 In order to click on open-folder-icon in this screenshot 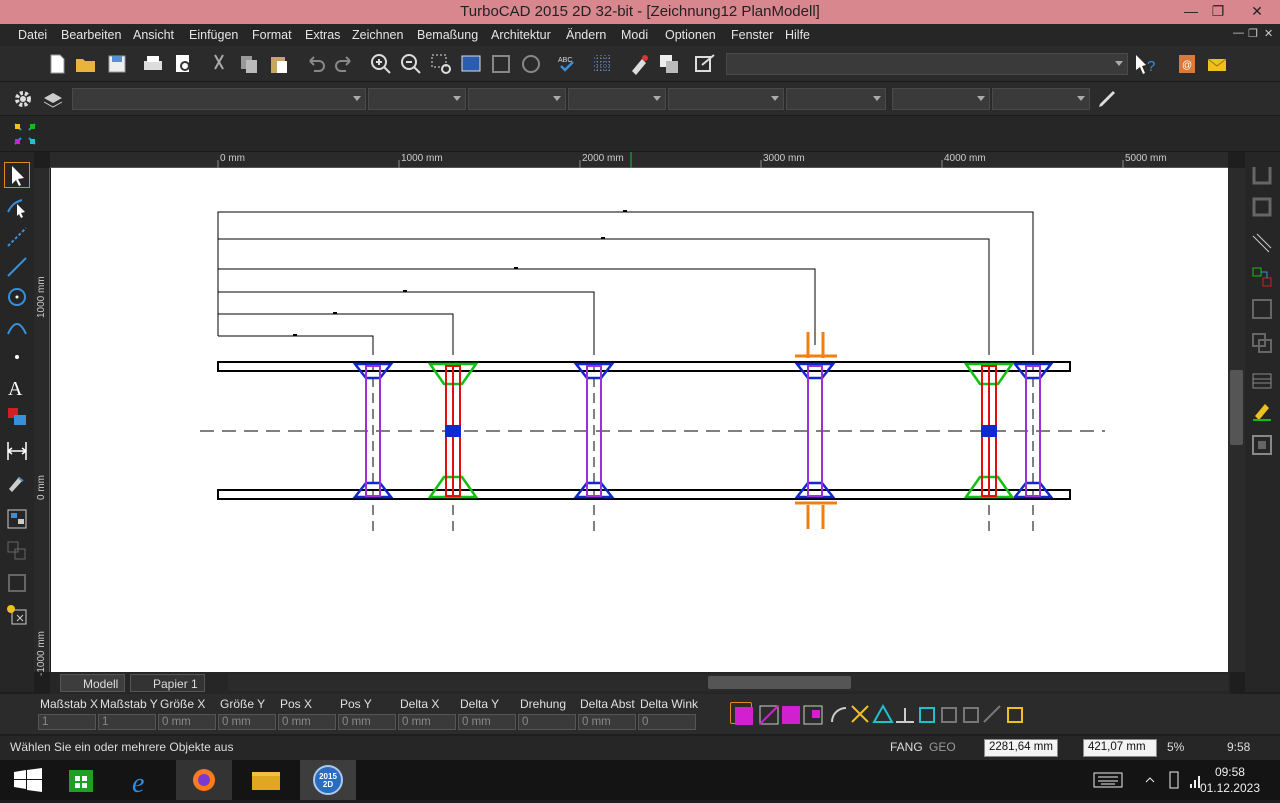, I will do `click(86, 64)`.